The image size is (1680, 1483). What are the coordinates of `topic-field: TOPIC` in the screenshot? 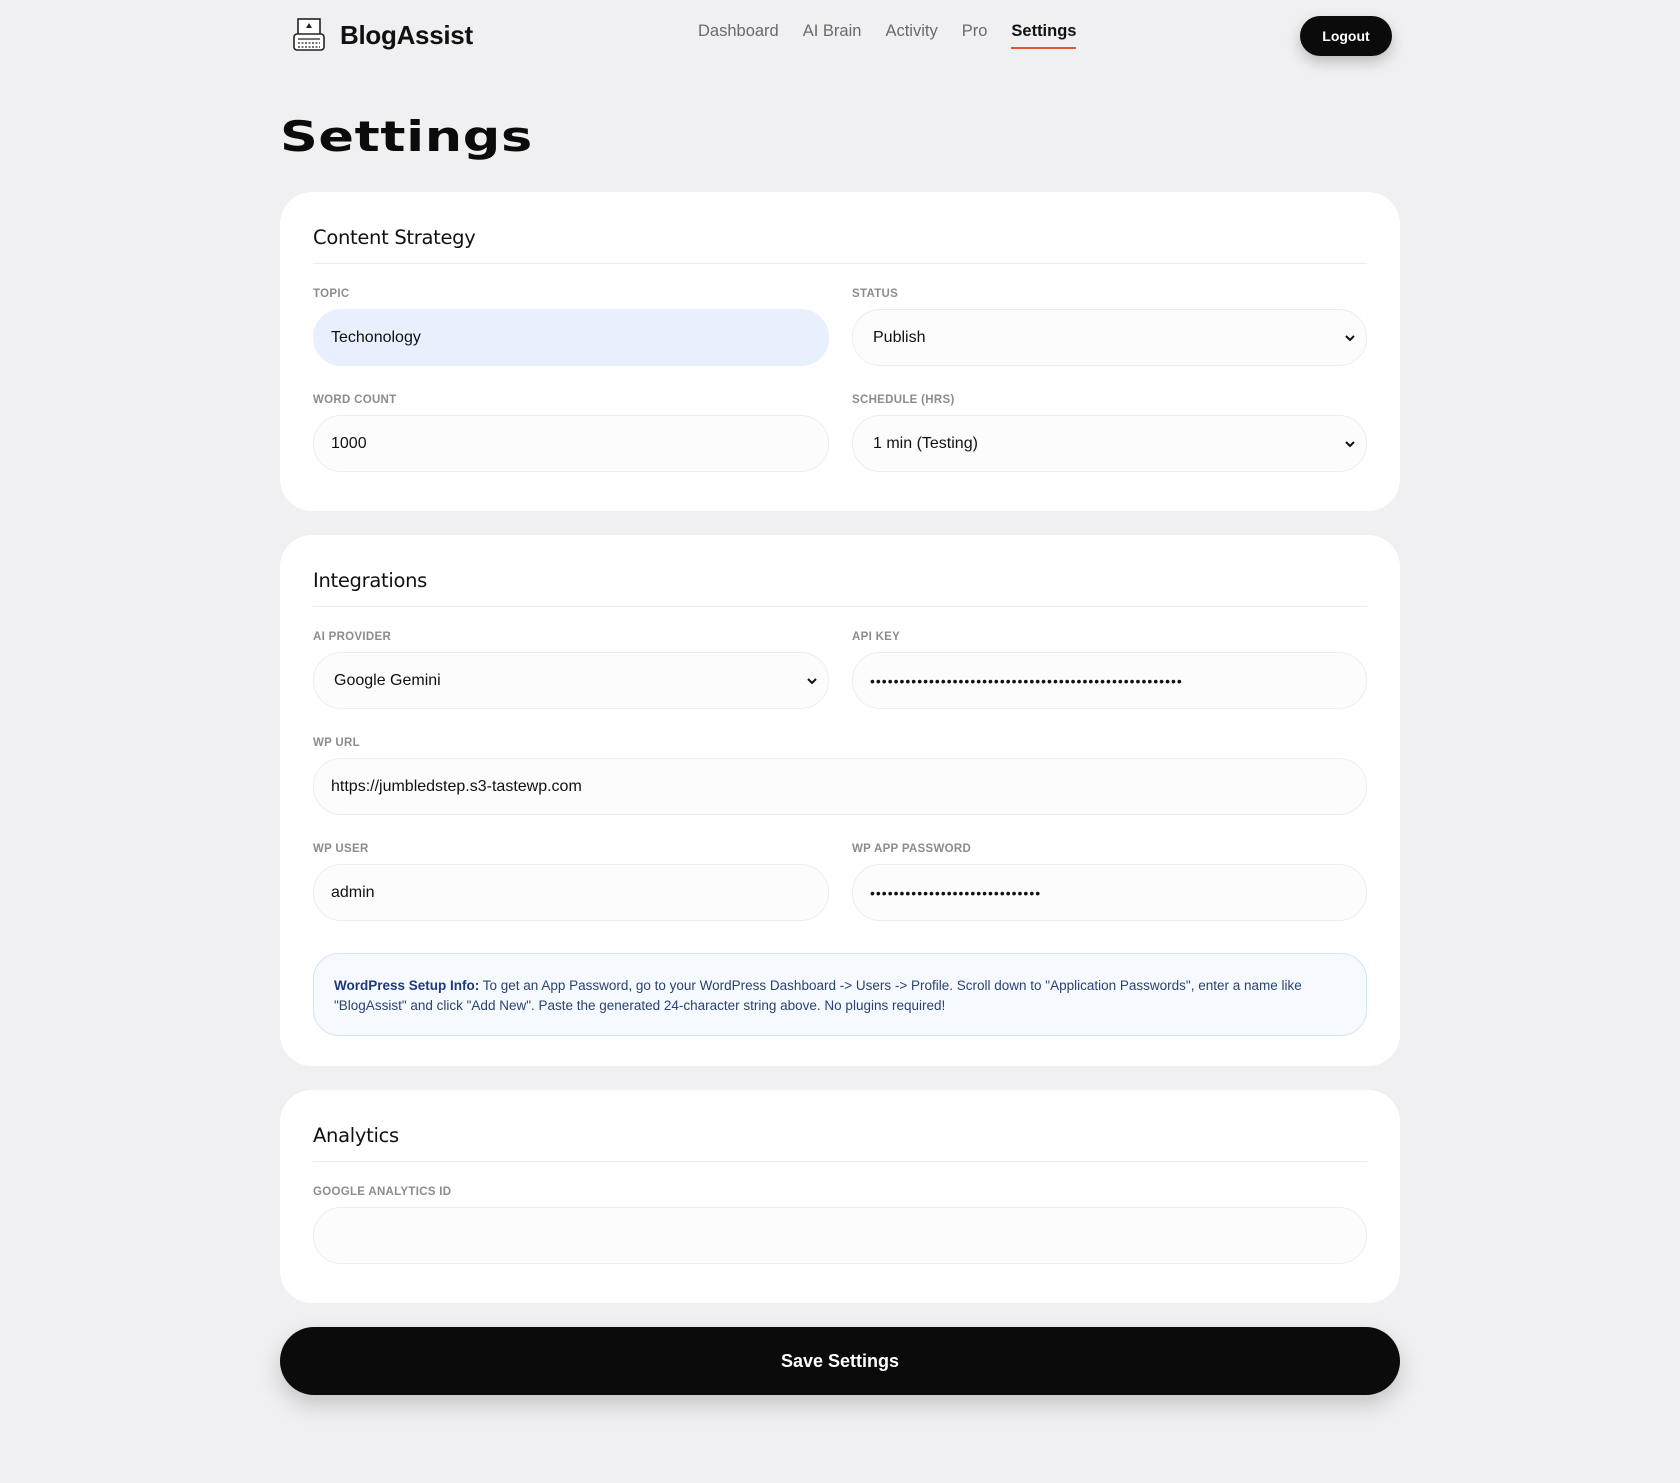 It's located at (571, 327).